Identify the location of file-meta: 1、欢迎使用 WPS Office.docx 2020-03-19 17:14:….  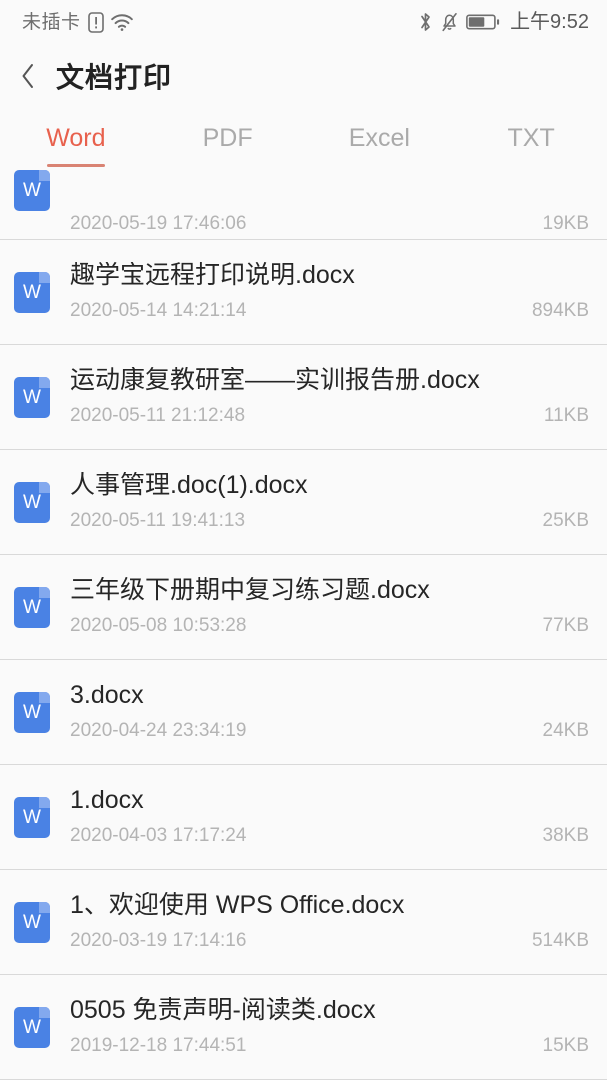
(329, 921).